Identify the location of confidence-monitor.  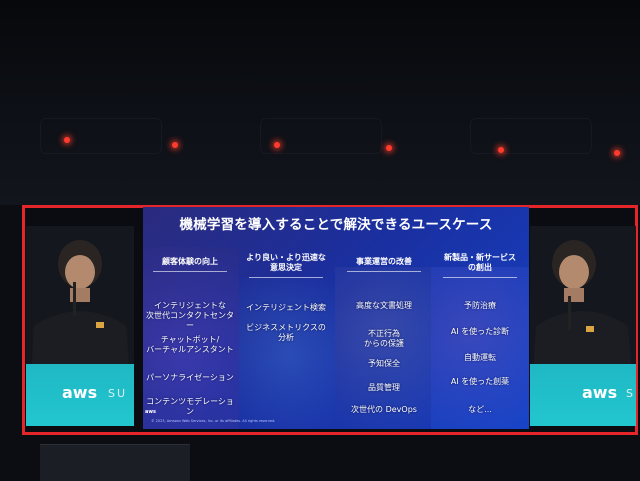
(115, 462).